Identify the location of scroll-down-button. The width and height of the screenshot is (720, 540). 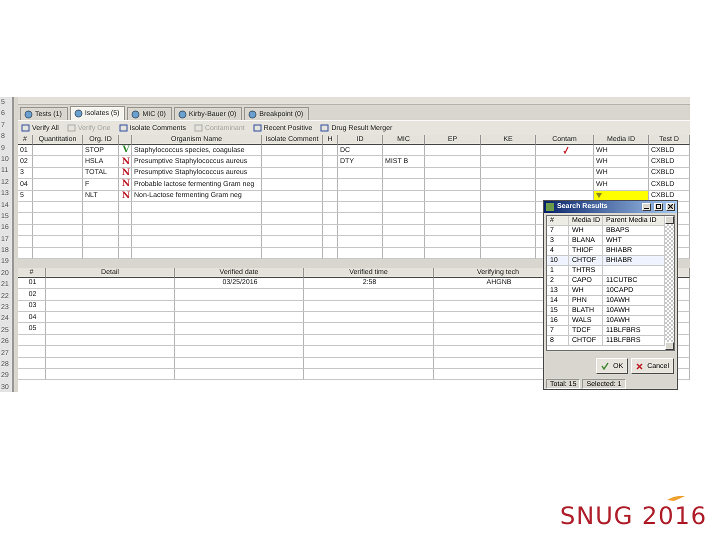
(669, 346).